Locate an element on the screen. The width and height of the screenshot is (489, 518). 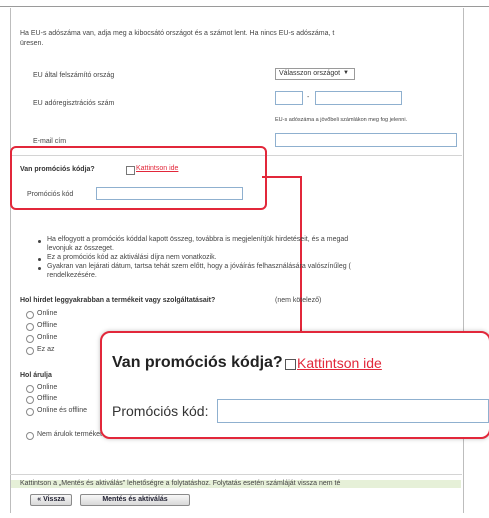
country-label: EU által felszámító ország is located at coordinates (74, 75).